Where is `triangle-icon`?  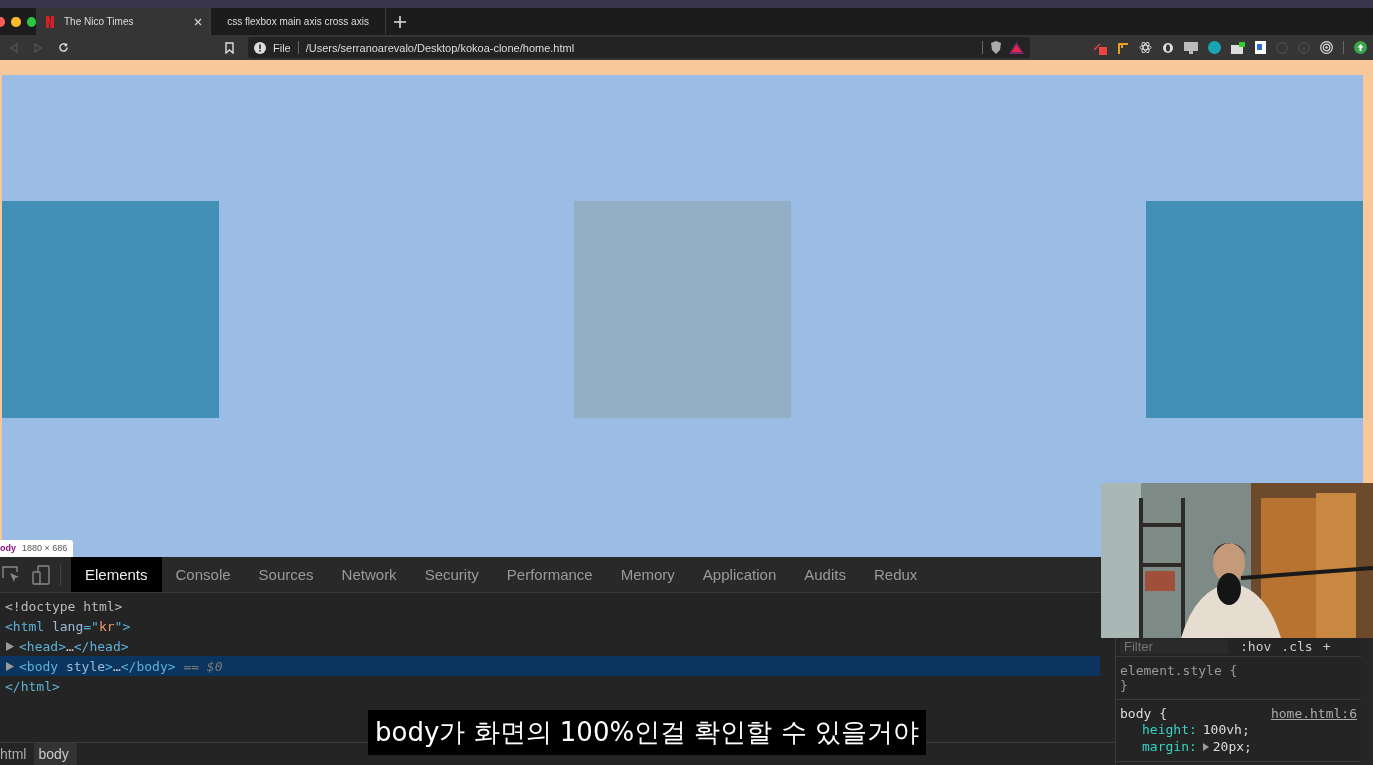
triangle-icon is located at coordinates (1016, 47).